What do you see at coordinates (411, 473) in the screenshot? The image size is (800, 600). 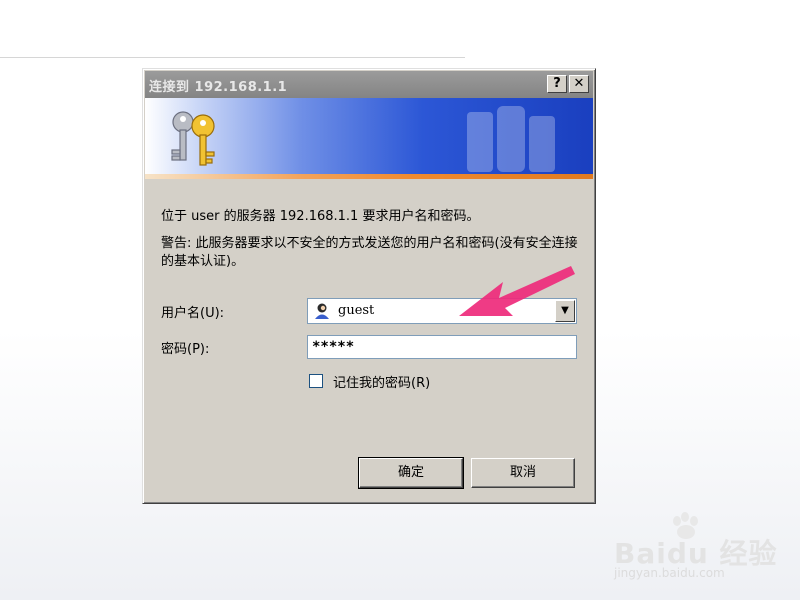 I see `ok-button: 确定` at bounding box center [411, 473].